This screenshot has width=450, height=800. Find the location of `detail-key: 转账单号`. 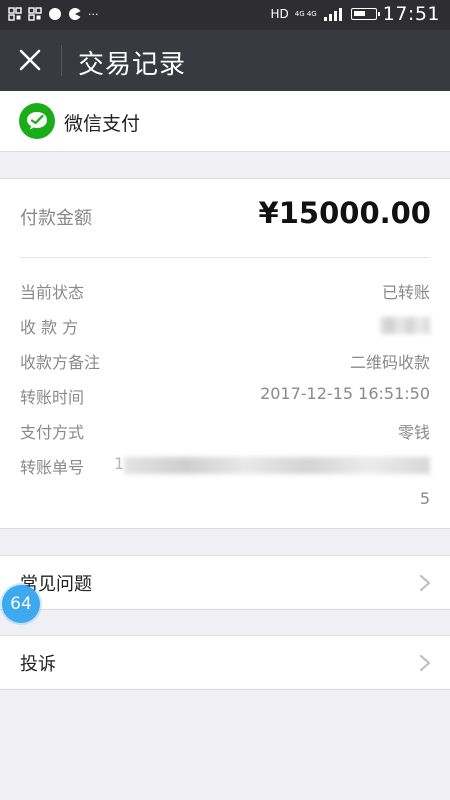

detail-key: 转账单号 is located at coordinates (52, 467).